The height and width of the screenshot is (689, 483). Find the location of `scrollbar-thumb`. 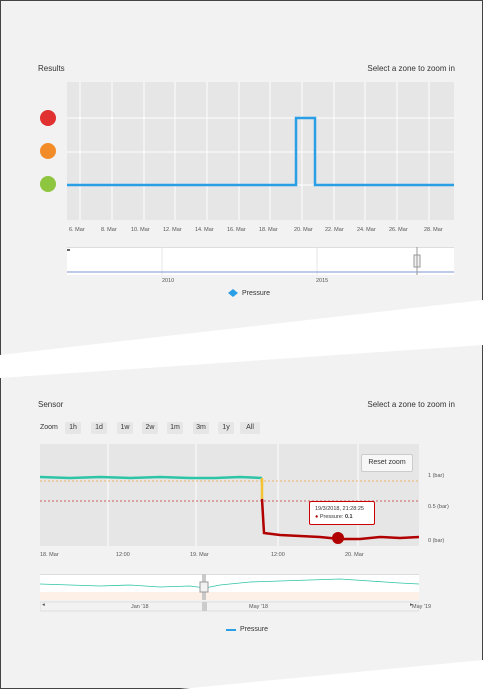

scrollbar-thumb is located at coordinates (204, 606).